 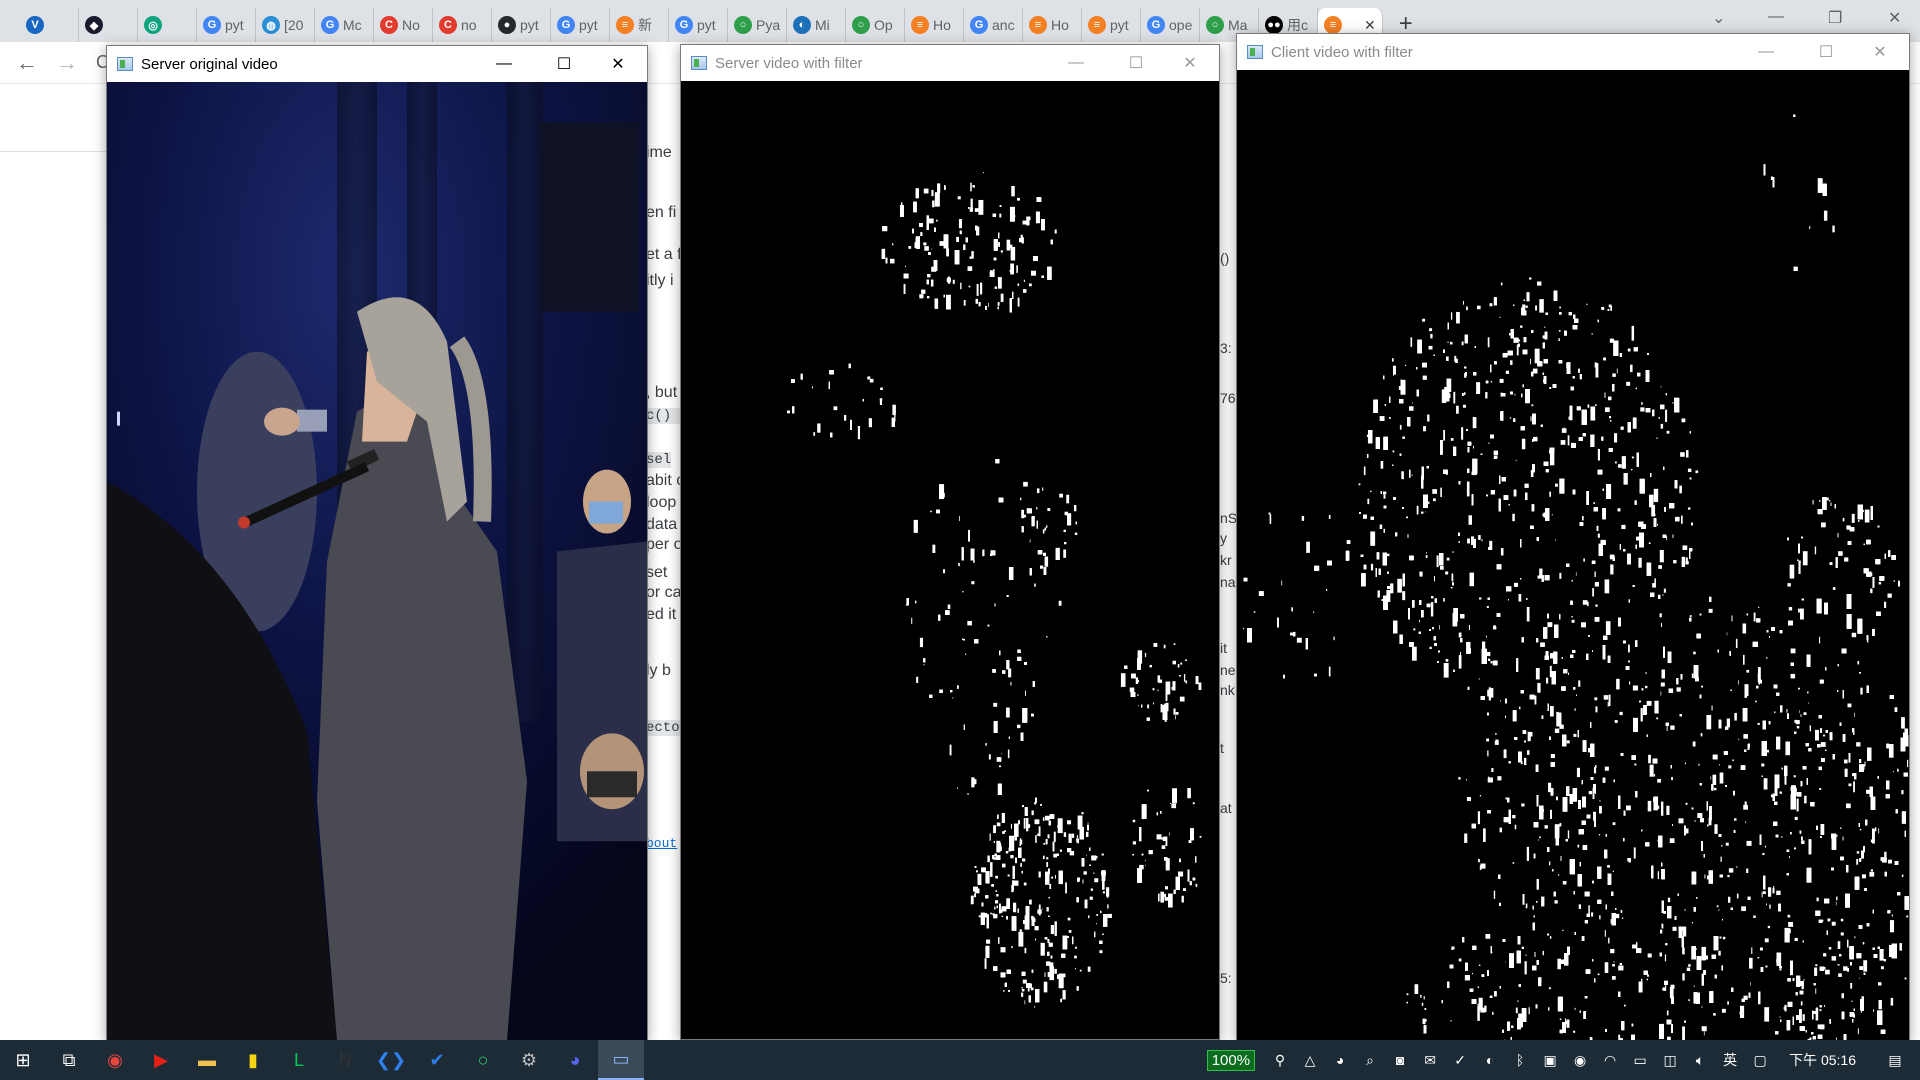 What do you see at coordinates (1226, 348) in the screenshot?
I see `background-text: 3:` at bounding box center [1226, 348].